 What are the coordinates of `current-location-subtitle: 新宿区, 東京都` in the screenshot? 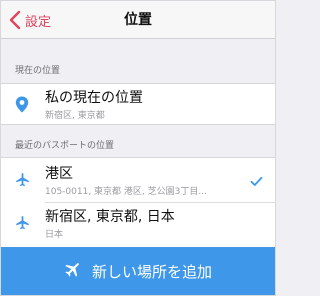 It's located at (75, 116).